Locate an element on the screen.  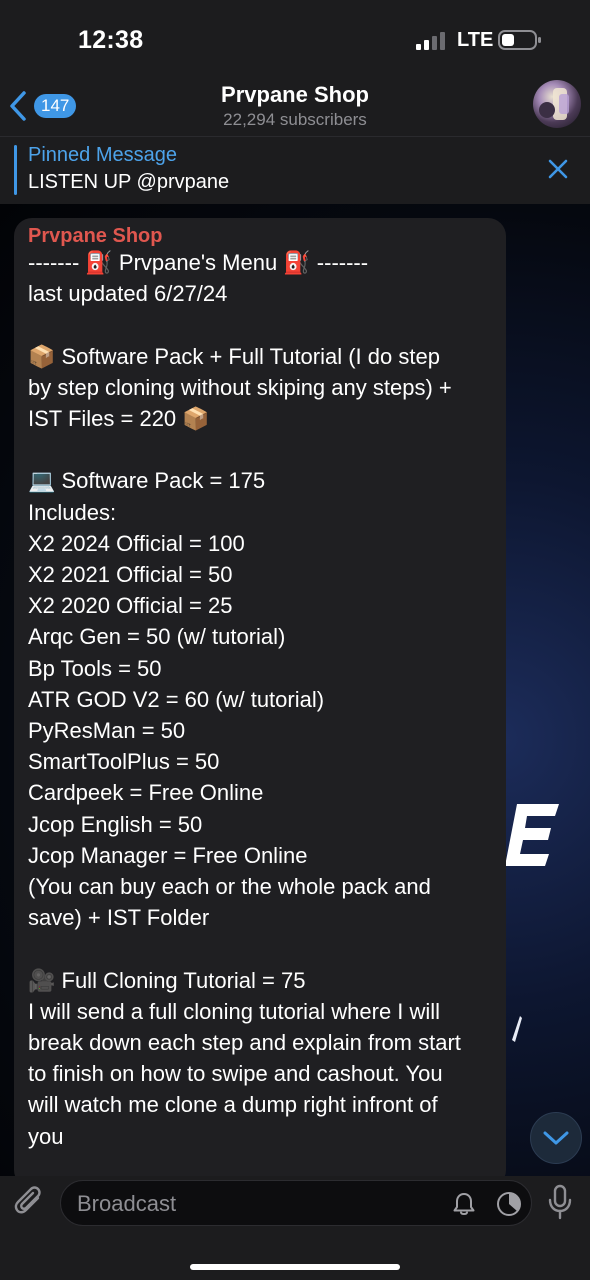
wallpaper-streak is located at coordinates (517, 1029).